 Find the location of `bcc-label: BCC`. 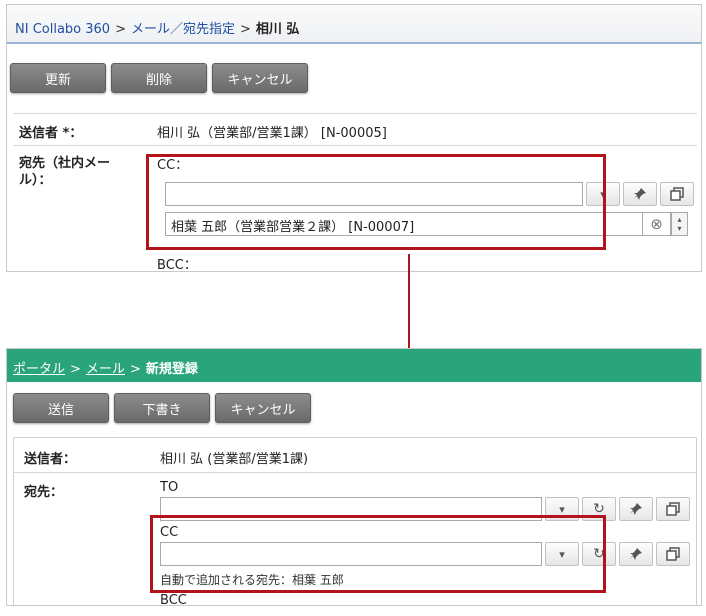

bcc-label: BCC is located at coordinates (173, 599).